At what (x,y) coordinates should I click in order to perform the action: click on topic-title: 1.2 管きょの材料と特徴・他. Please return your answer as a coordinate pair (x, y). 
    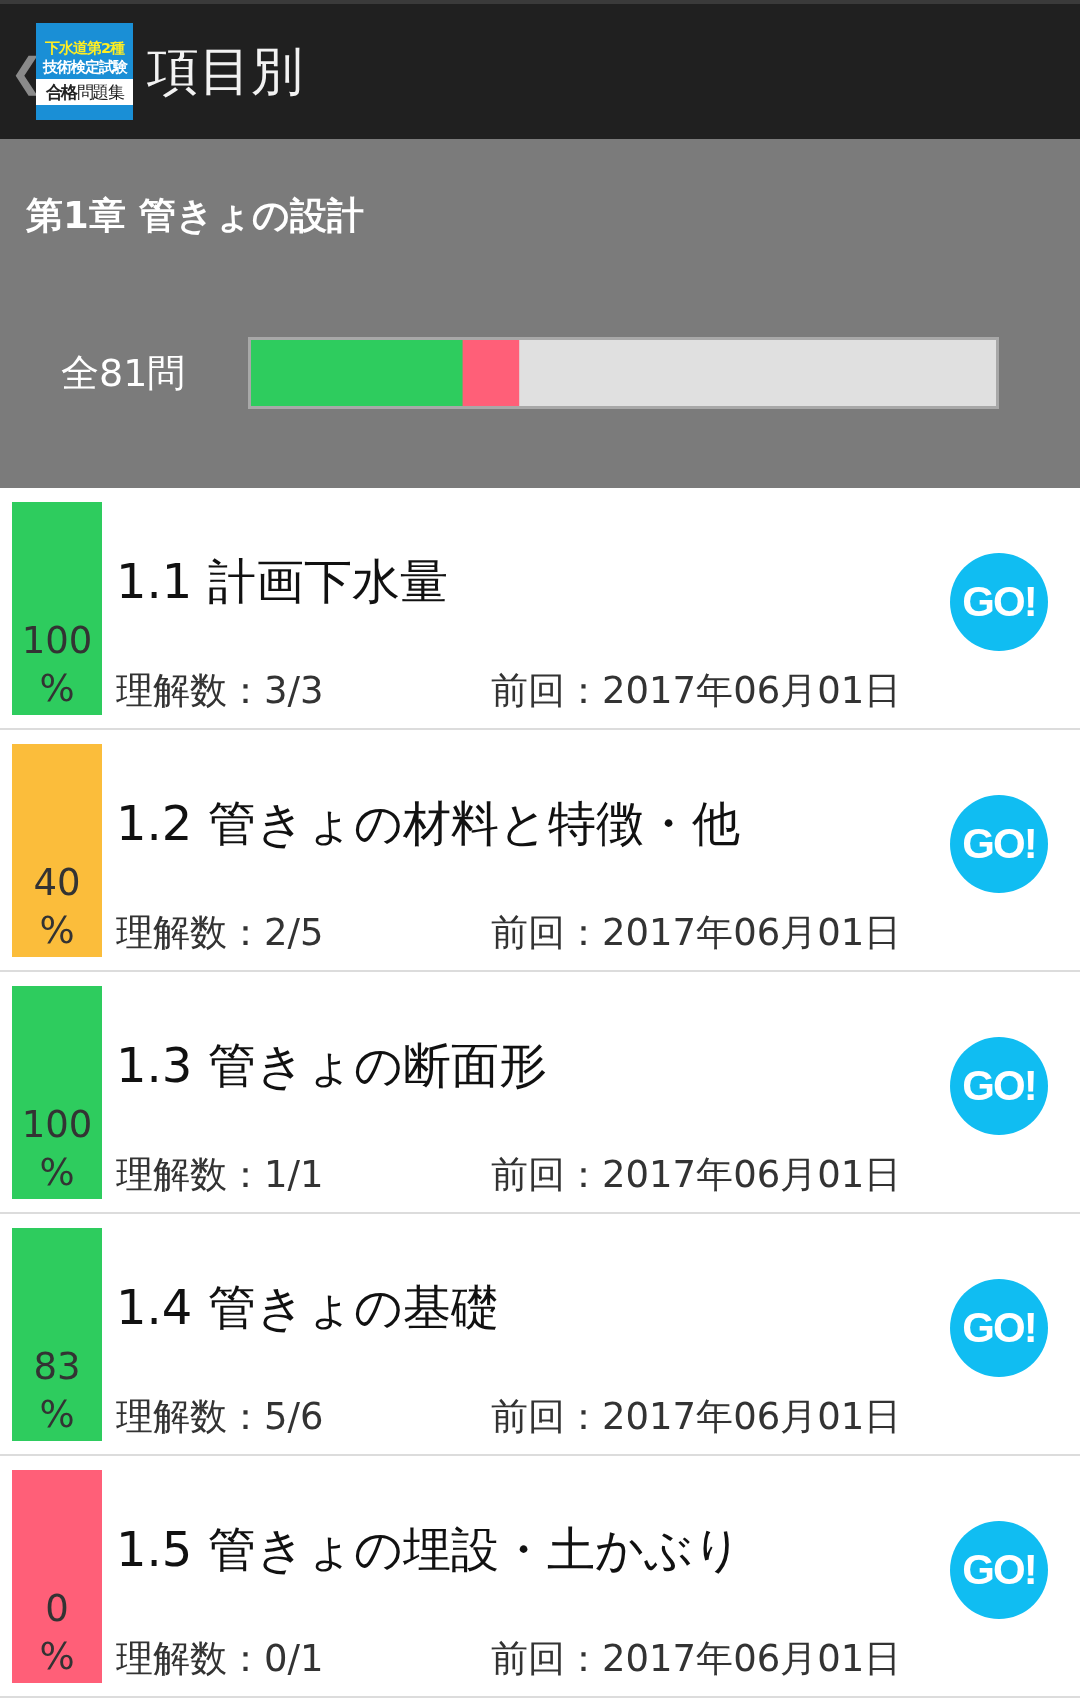
    Looking at the image, I should click on (428, 823).